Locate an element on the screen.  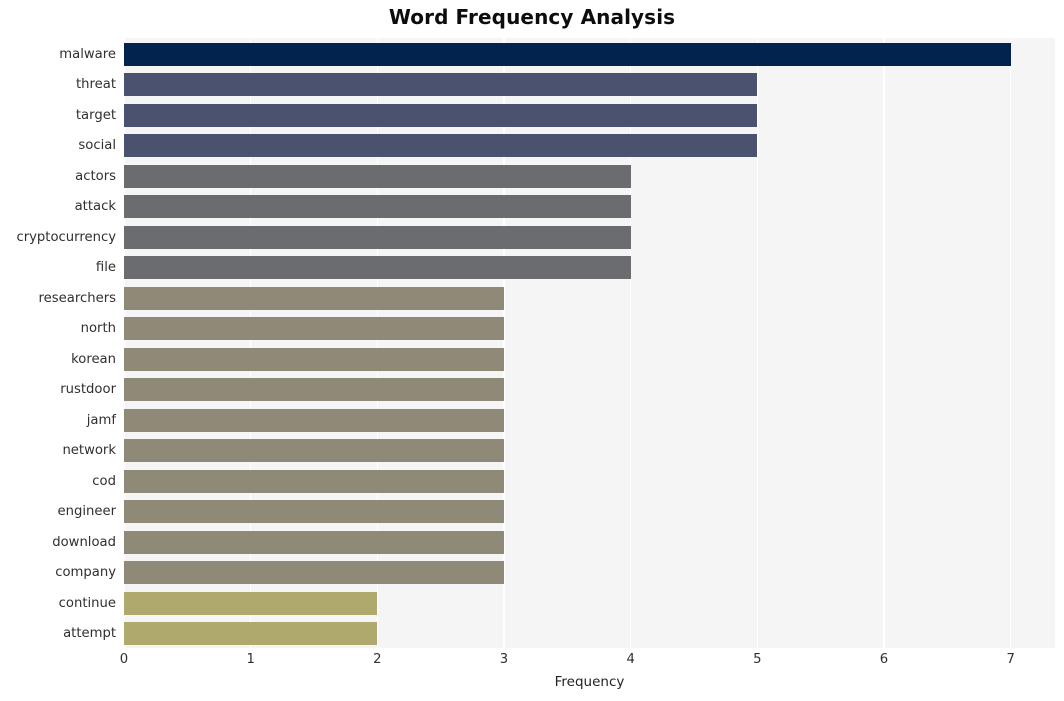
y-tick-label-network: network is located at coordinates (89, 451).